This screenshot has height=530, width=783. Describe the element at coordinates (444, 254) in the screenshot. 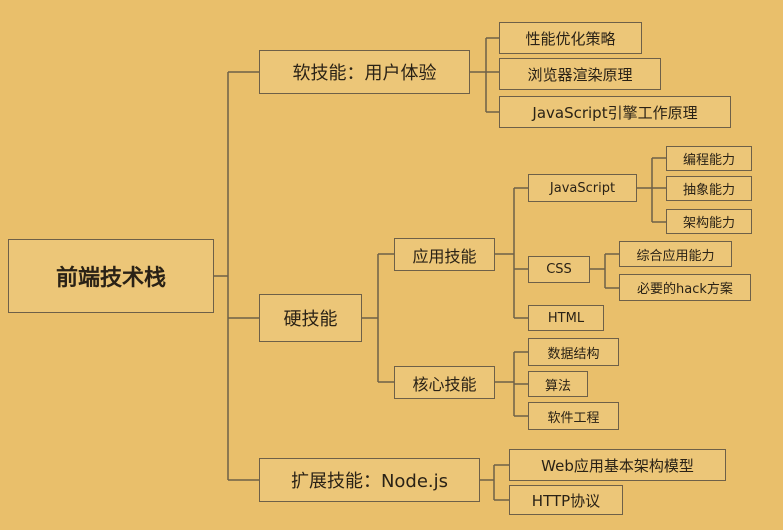

I see `app-skills-node: 应用技能` at that location.